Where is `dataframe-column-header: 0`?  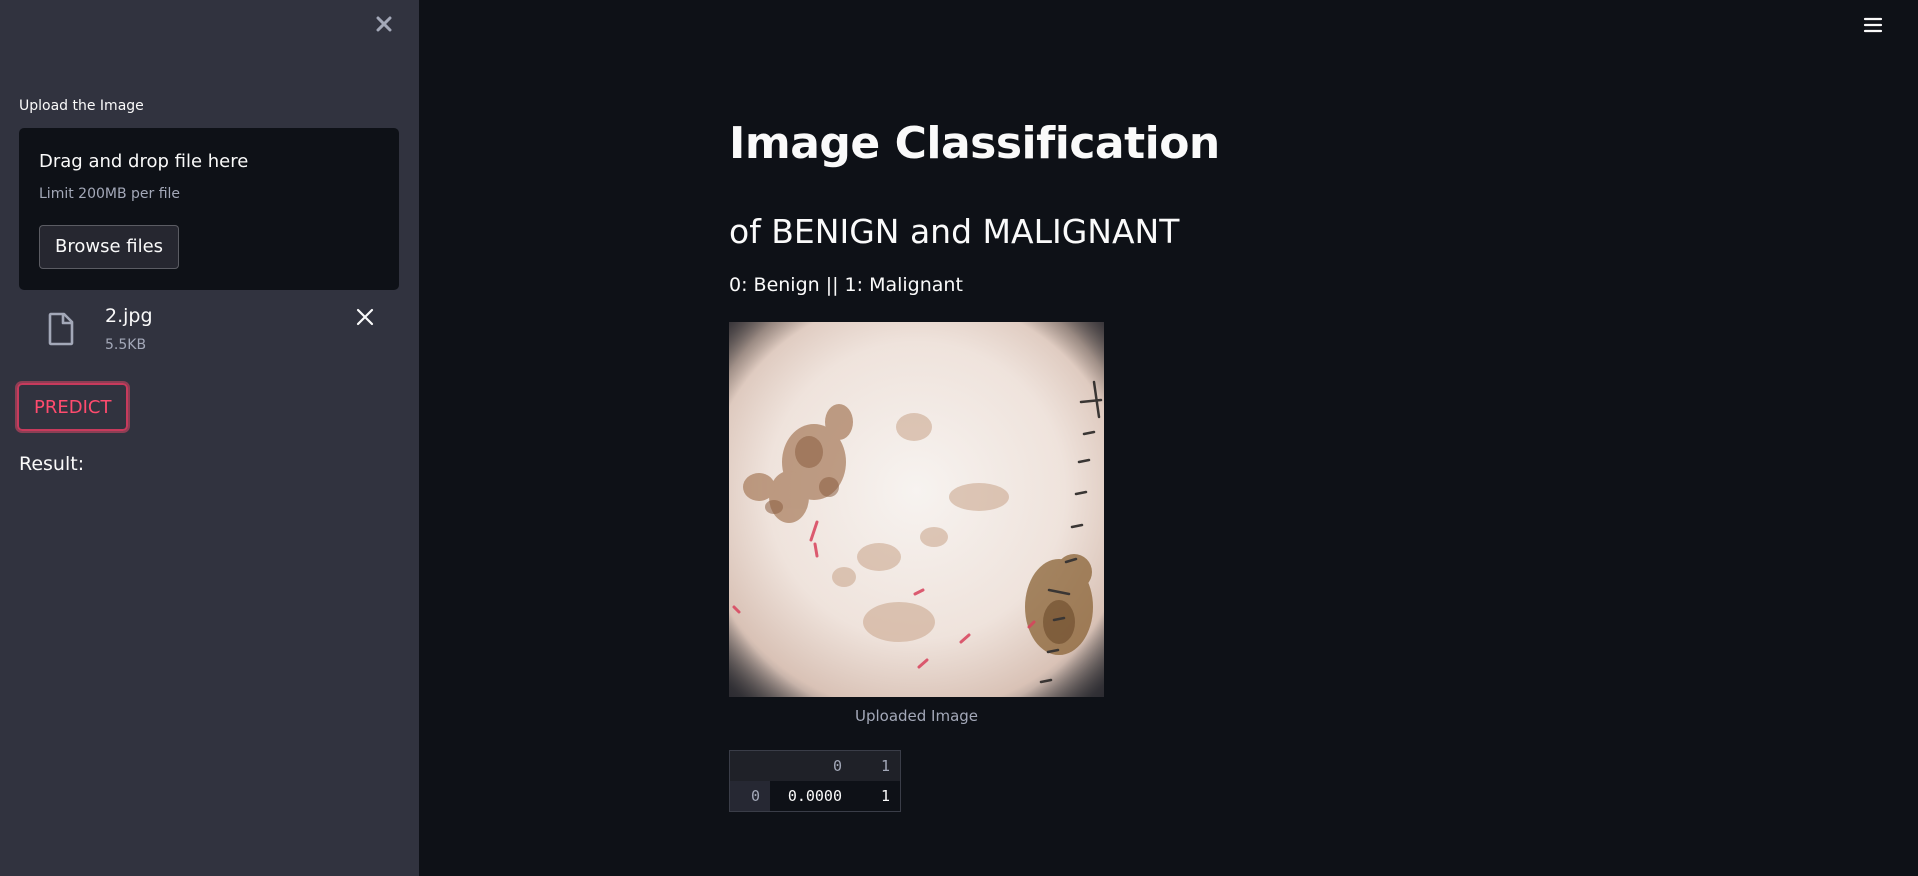
dataframe-column-header: 0 is located at coordinates (811, 766).